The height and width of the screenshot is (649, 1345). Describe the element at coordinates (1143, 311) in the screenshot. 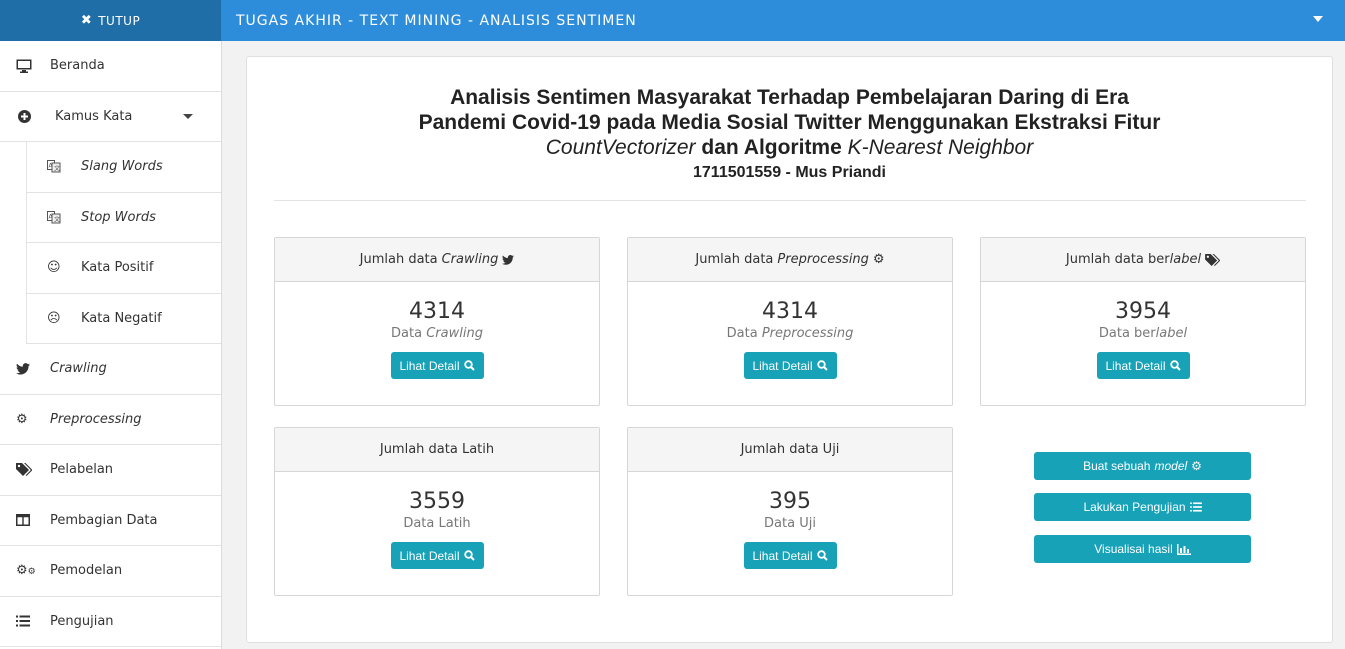

I see `card-count: 3954` at that location.